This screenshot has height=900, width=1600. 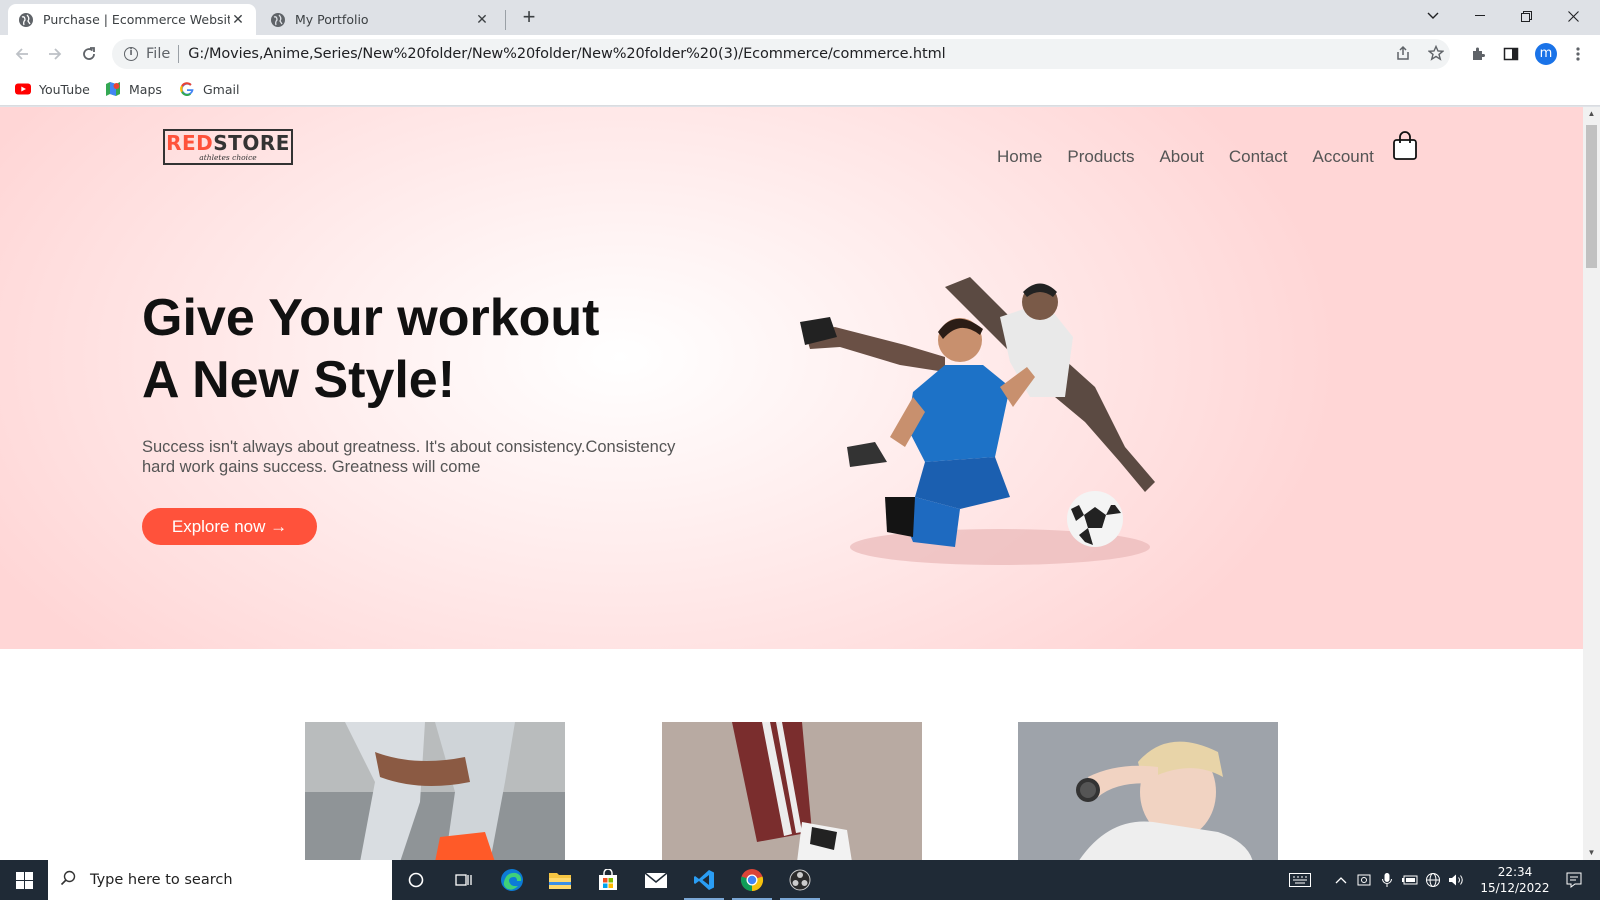 I want to click on scroll-up-arrow-icon: ▲, so click(x=1591, y=114).